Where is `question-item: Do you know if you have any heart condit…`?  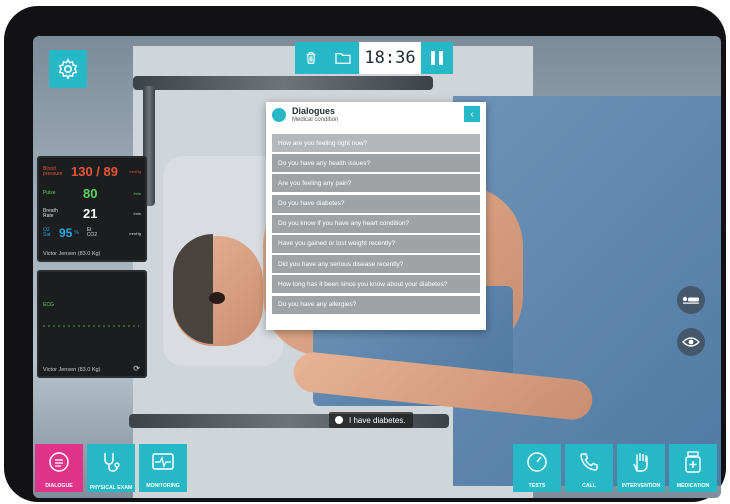
question-item: Do you know if you have any heart condit… is located at coordinates (376, 223).